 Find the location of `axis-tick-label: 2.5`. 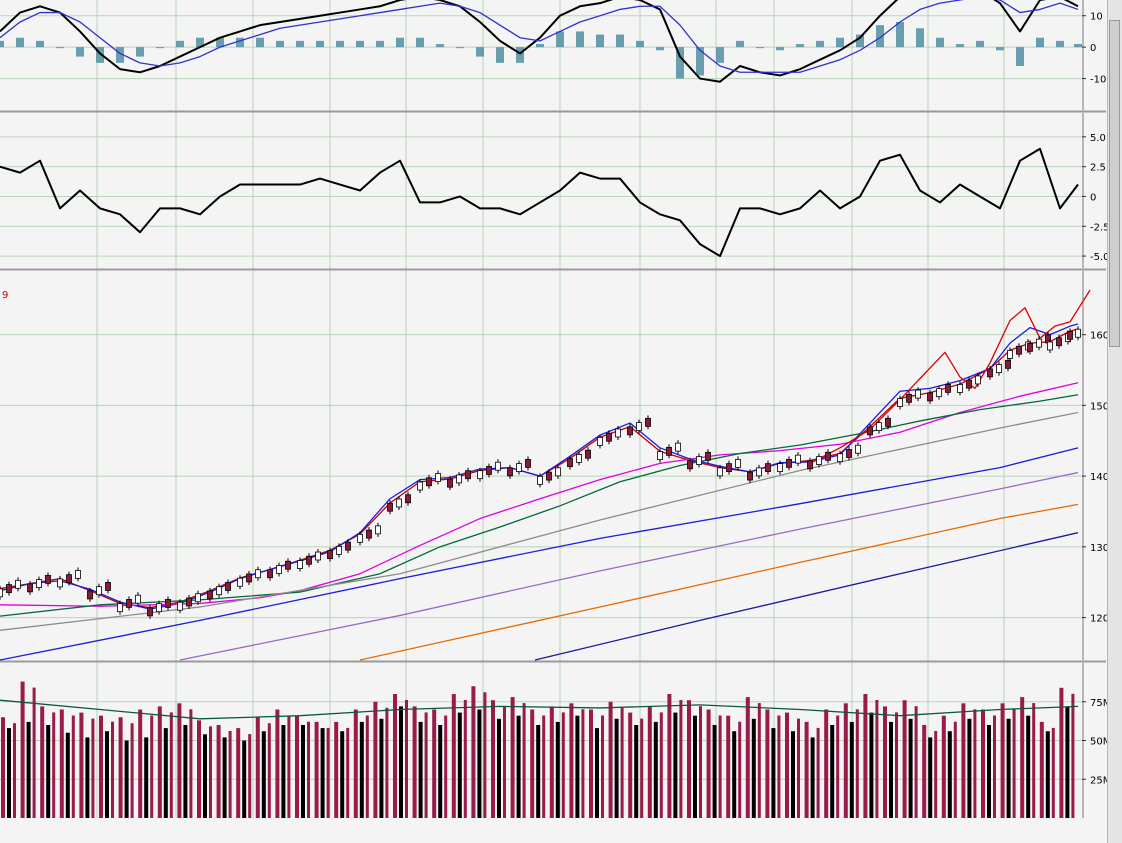

axis-tick-label: 2.5 is located at coordinates (1098, 168).